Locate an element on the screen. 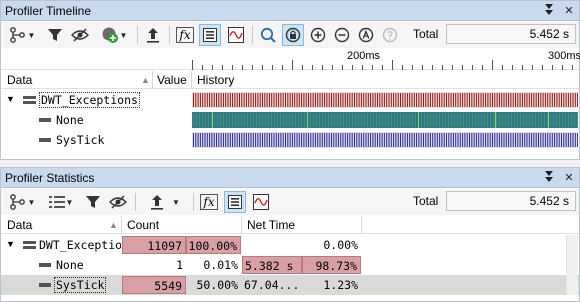  timeline-row-none: None is located at coordinates (290, 120).